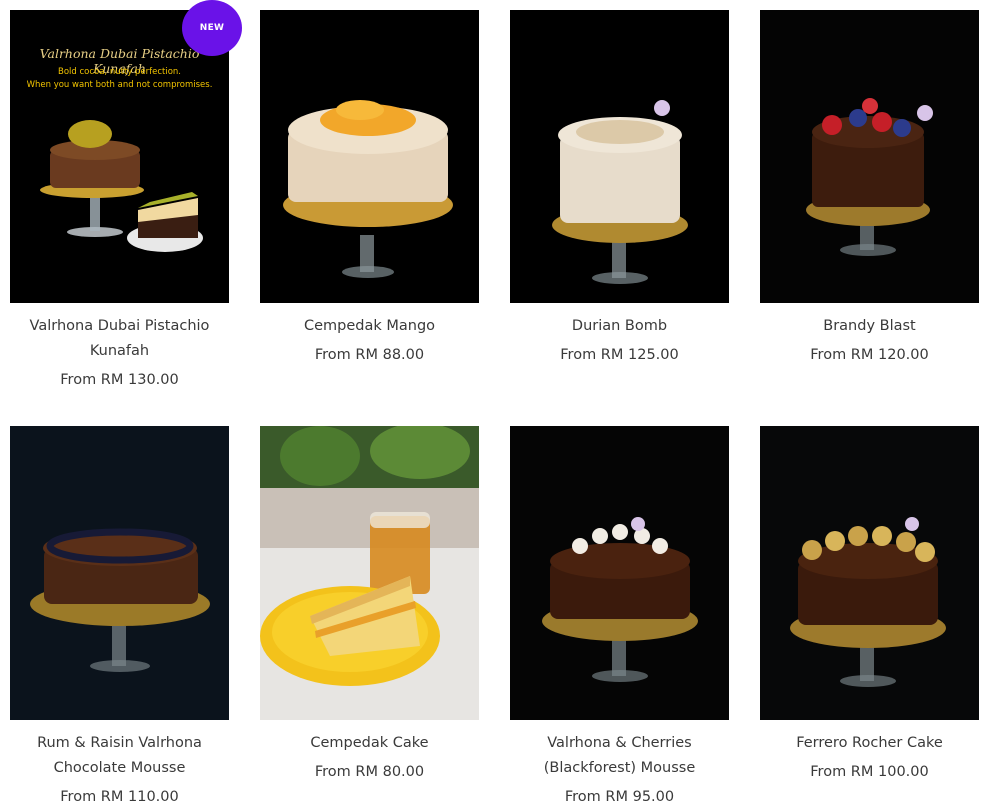  I want to click on product-price: From RM 130.00, so click(119, 380).